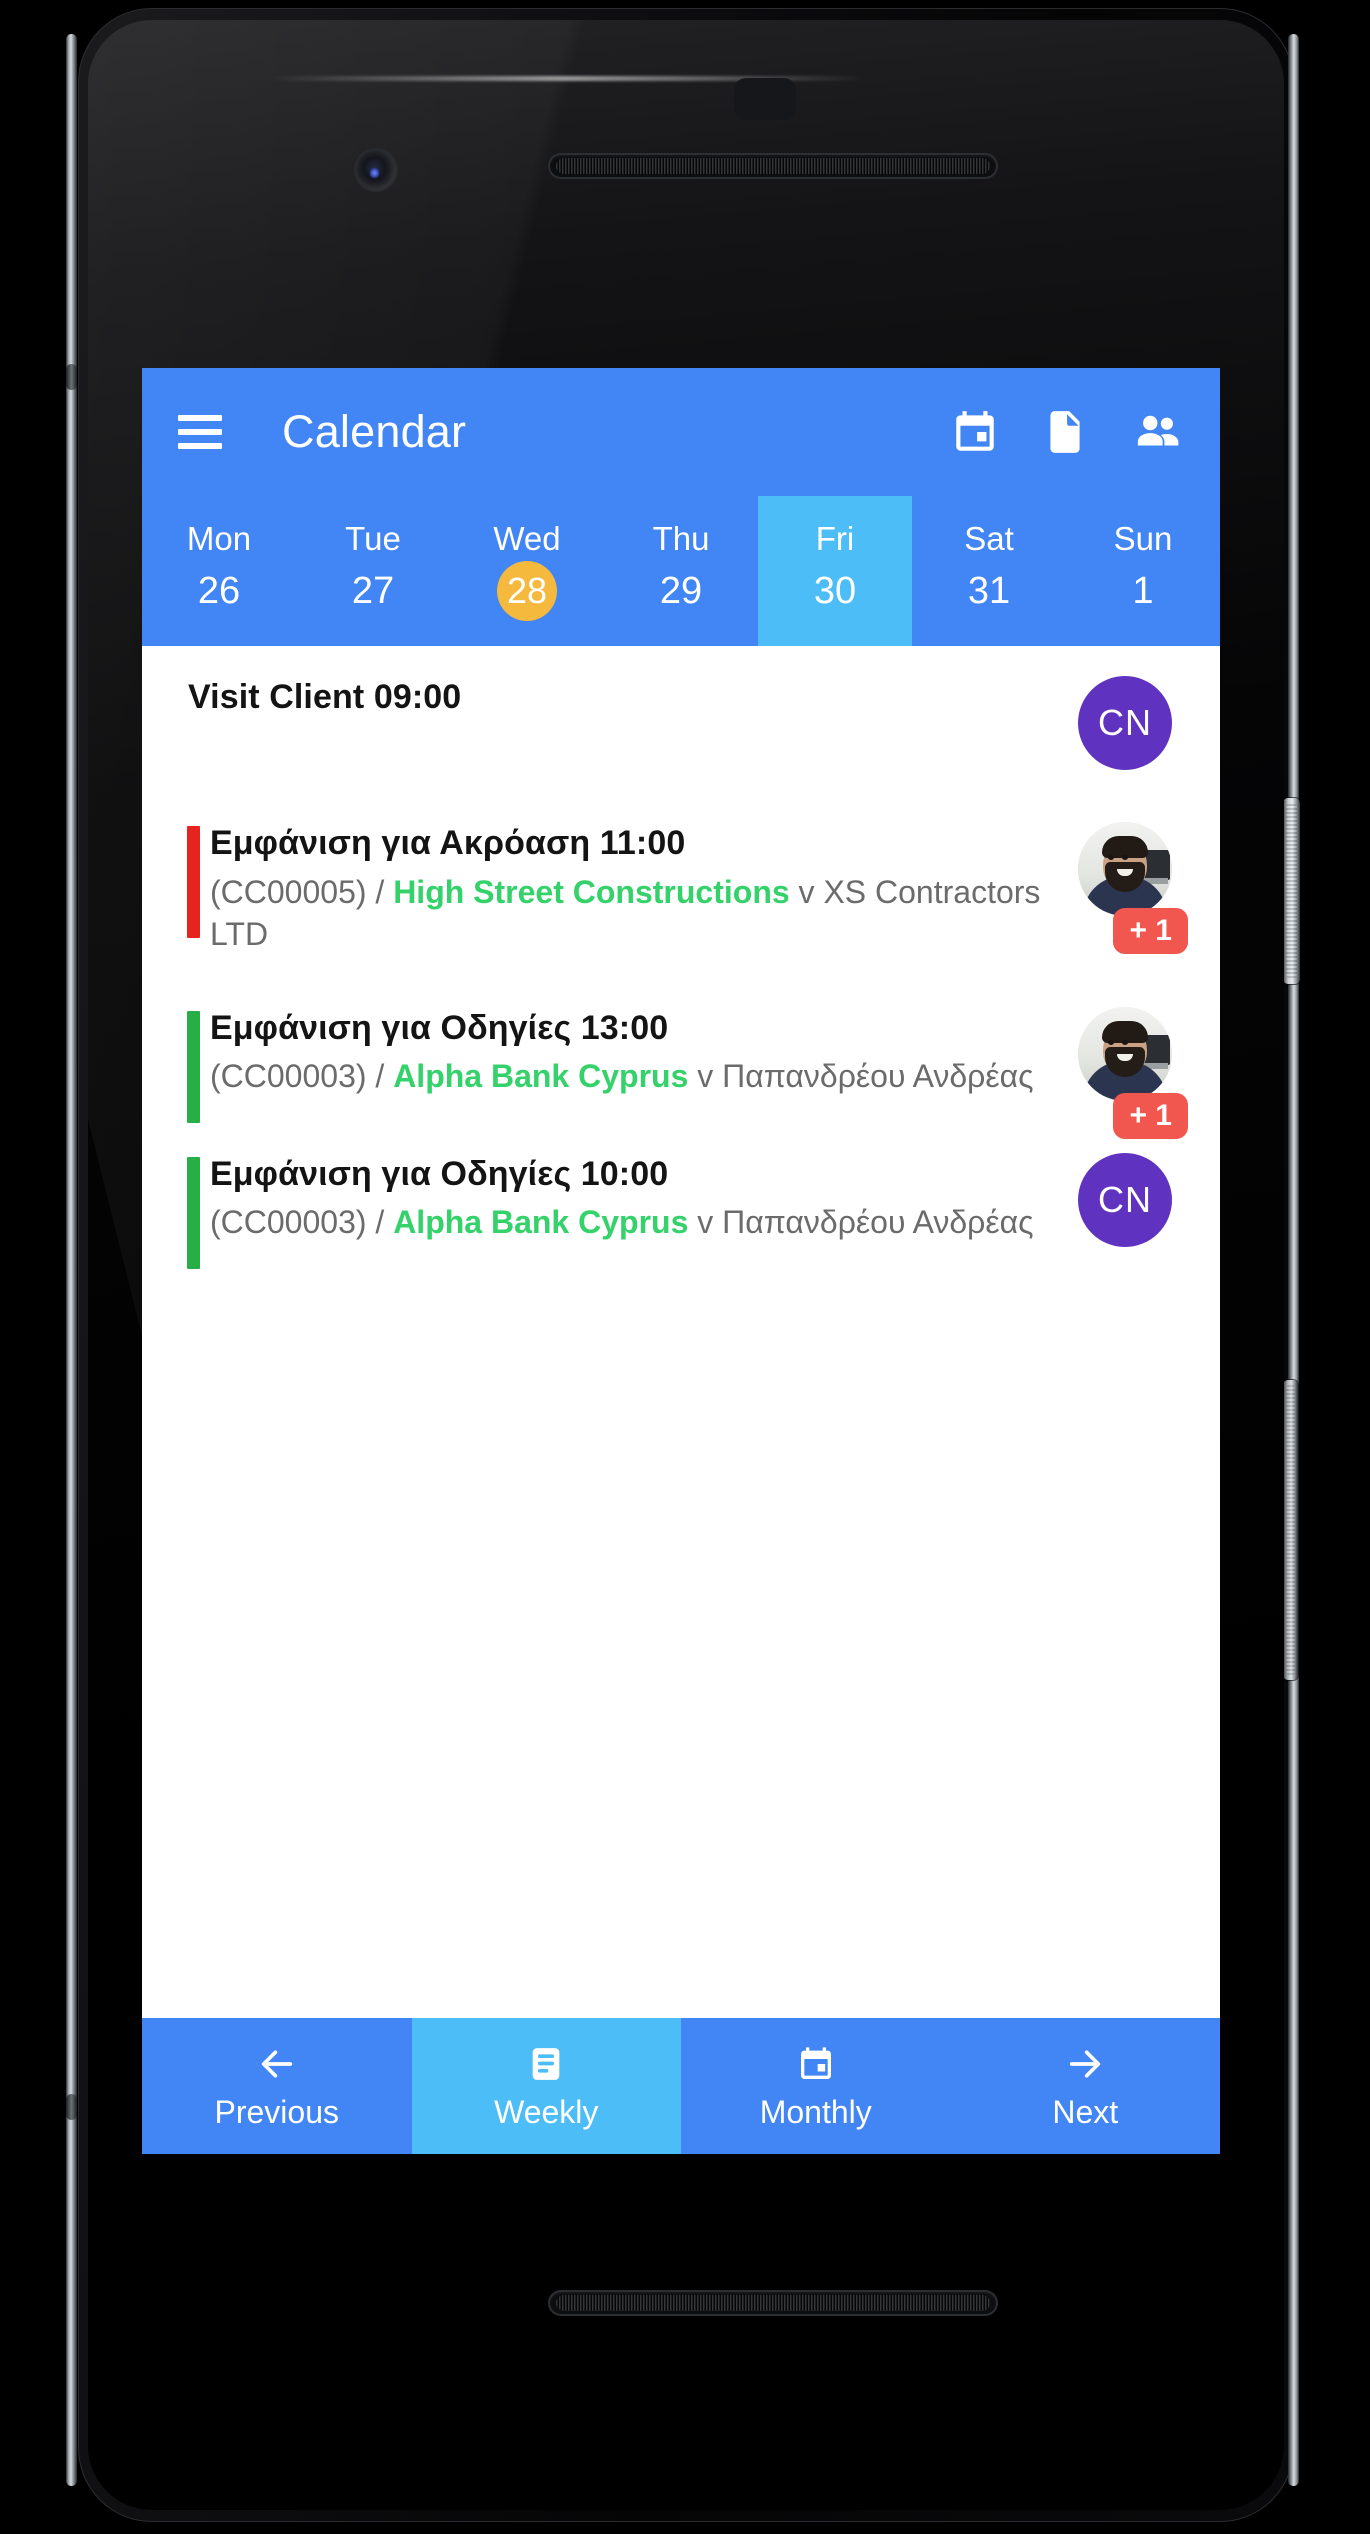 The width and height of the screenshot is (1370, 2534). What do you see at coordinates (527, 538) in the screenshot?
I see `day-of-week-label: Wed` at bounding box center [527, 538].